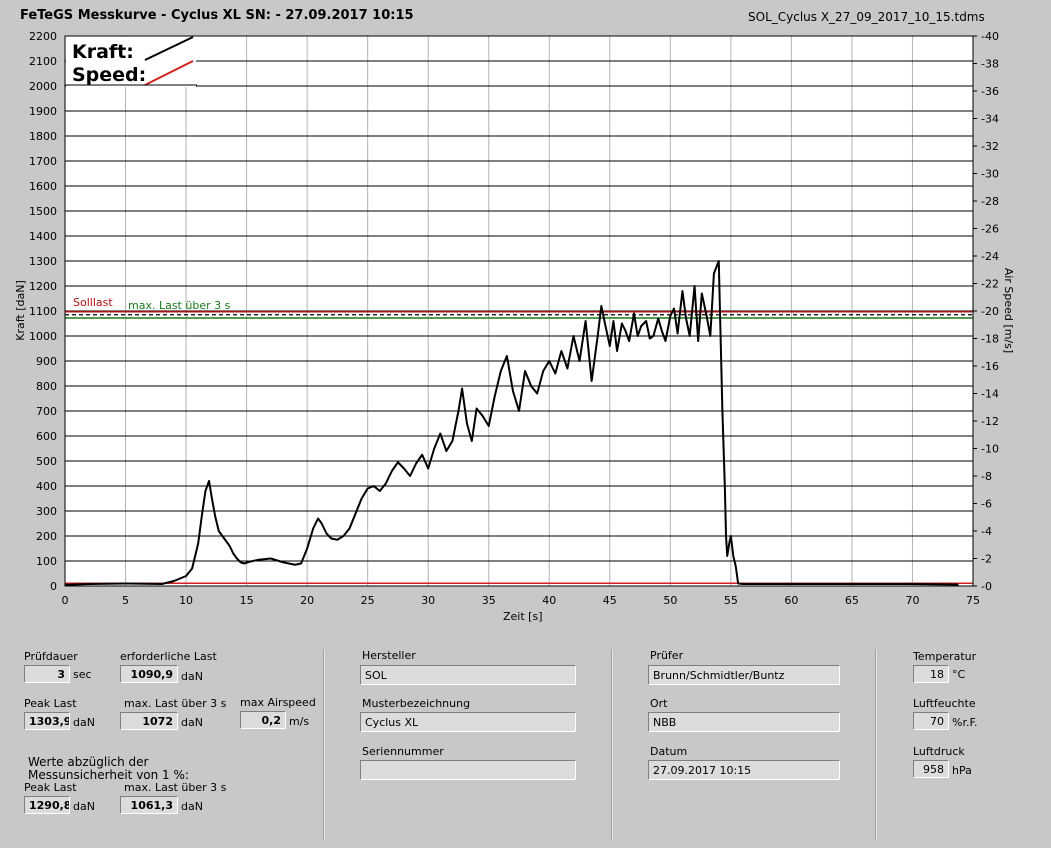  Describe the element at coordinates (962, 770) in the screenshot. I see `luftdruck-unit: hPa` at that location.